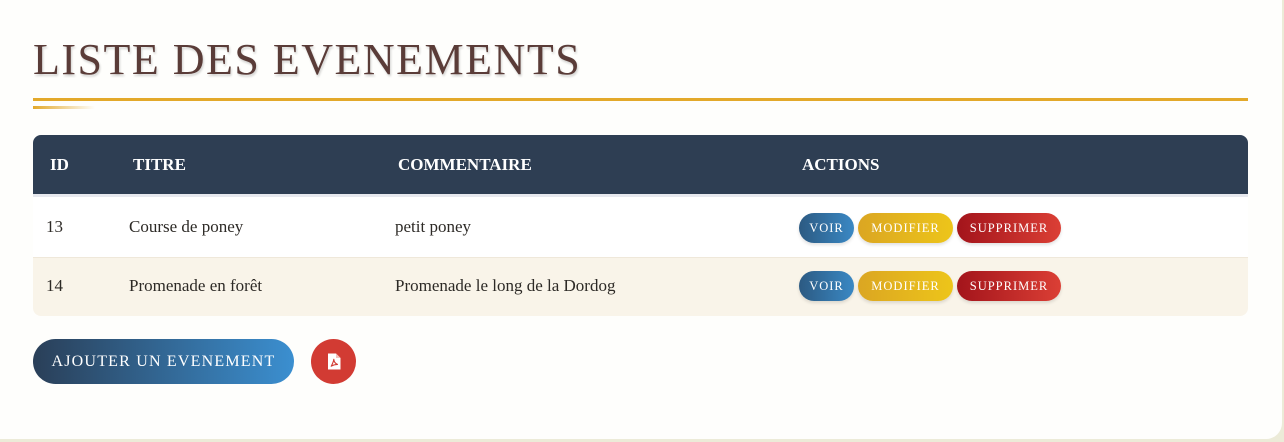  What do you see at coordinates (196, 285) in the screenshot?
I see `cell-titre: Promenade en forêt` at bounding box center [196, 285].